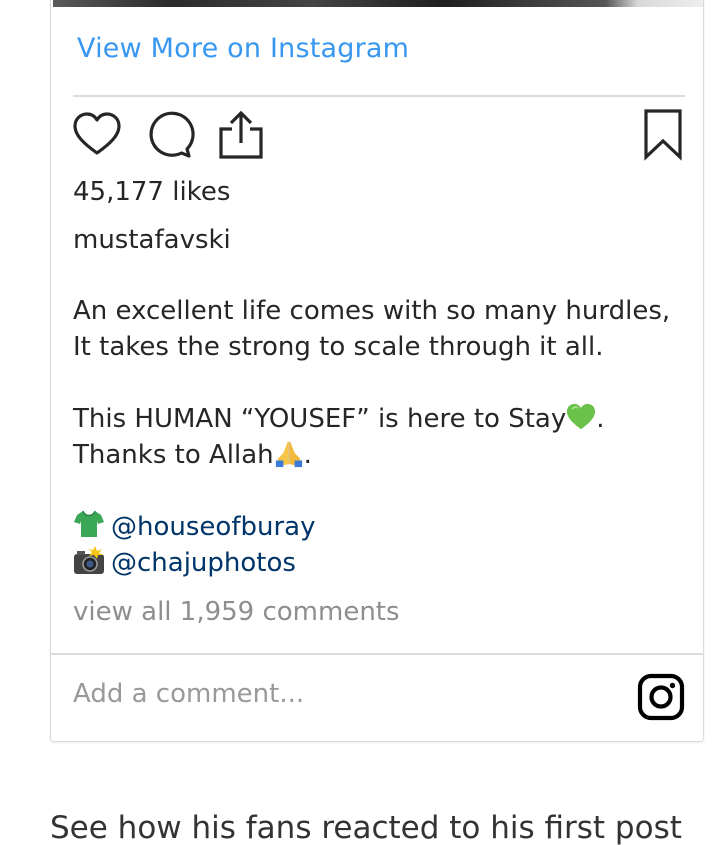  I want to click on mention-link: @houseofburay, so click(213, 527).